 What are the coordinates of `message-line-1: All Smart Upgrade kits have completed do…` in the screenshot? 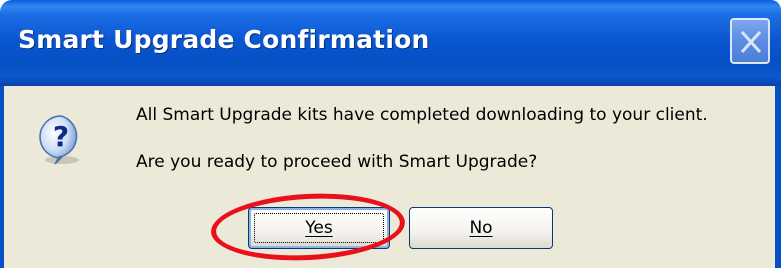 It's located at (422, 115).